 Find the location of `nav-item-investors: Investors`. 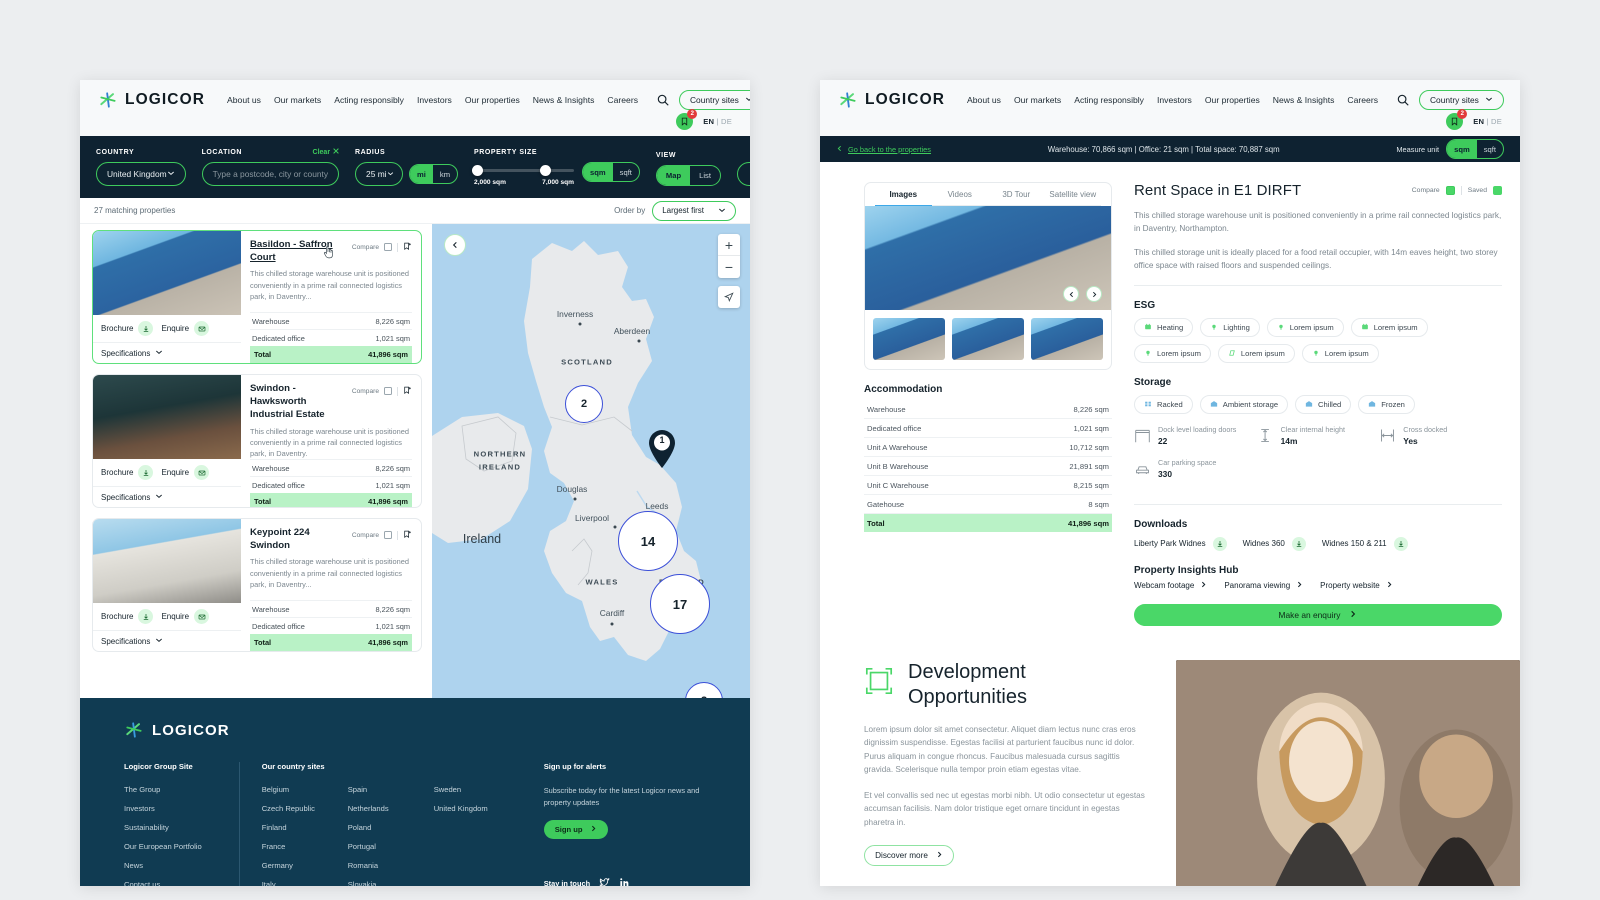

nav-item-investors: Investors is located at coordinates (434, 100).